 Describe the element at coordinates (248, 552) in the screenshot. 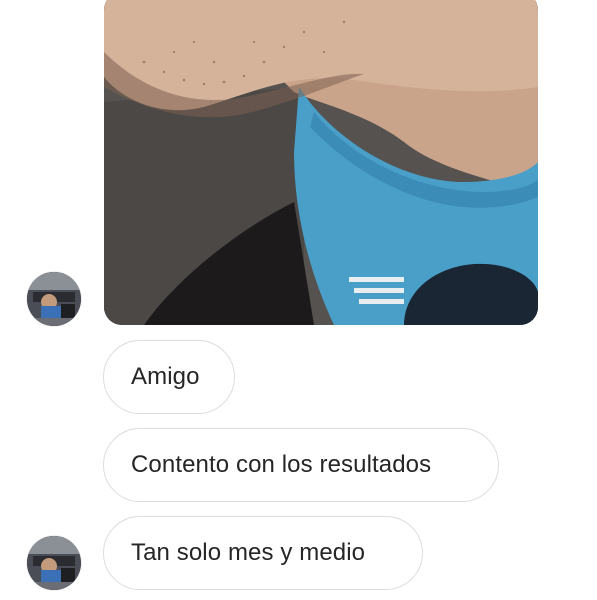

I see `message-text: Tan solo mes y medio` at that location.